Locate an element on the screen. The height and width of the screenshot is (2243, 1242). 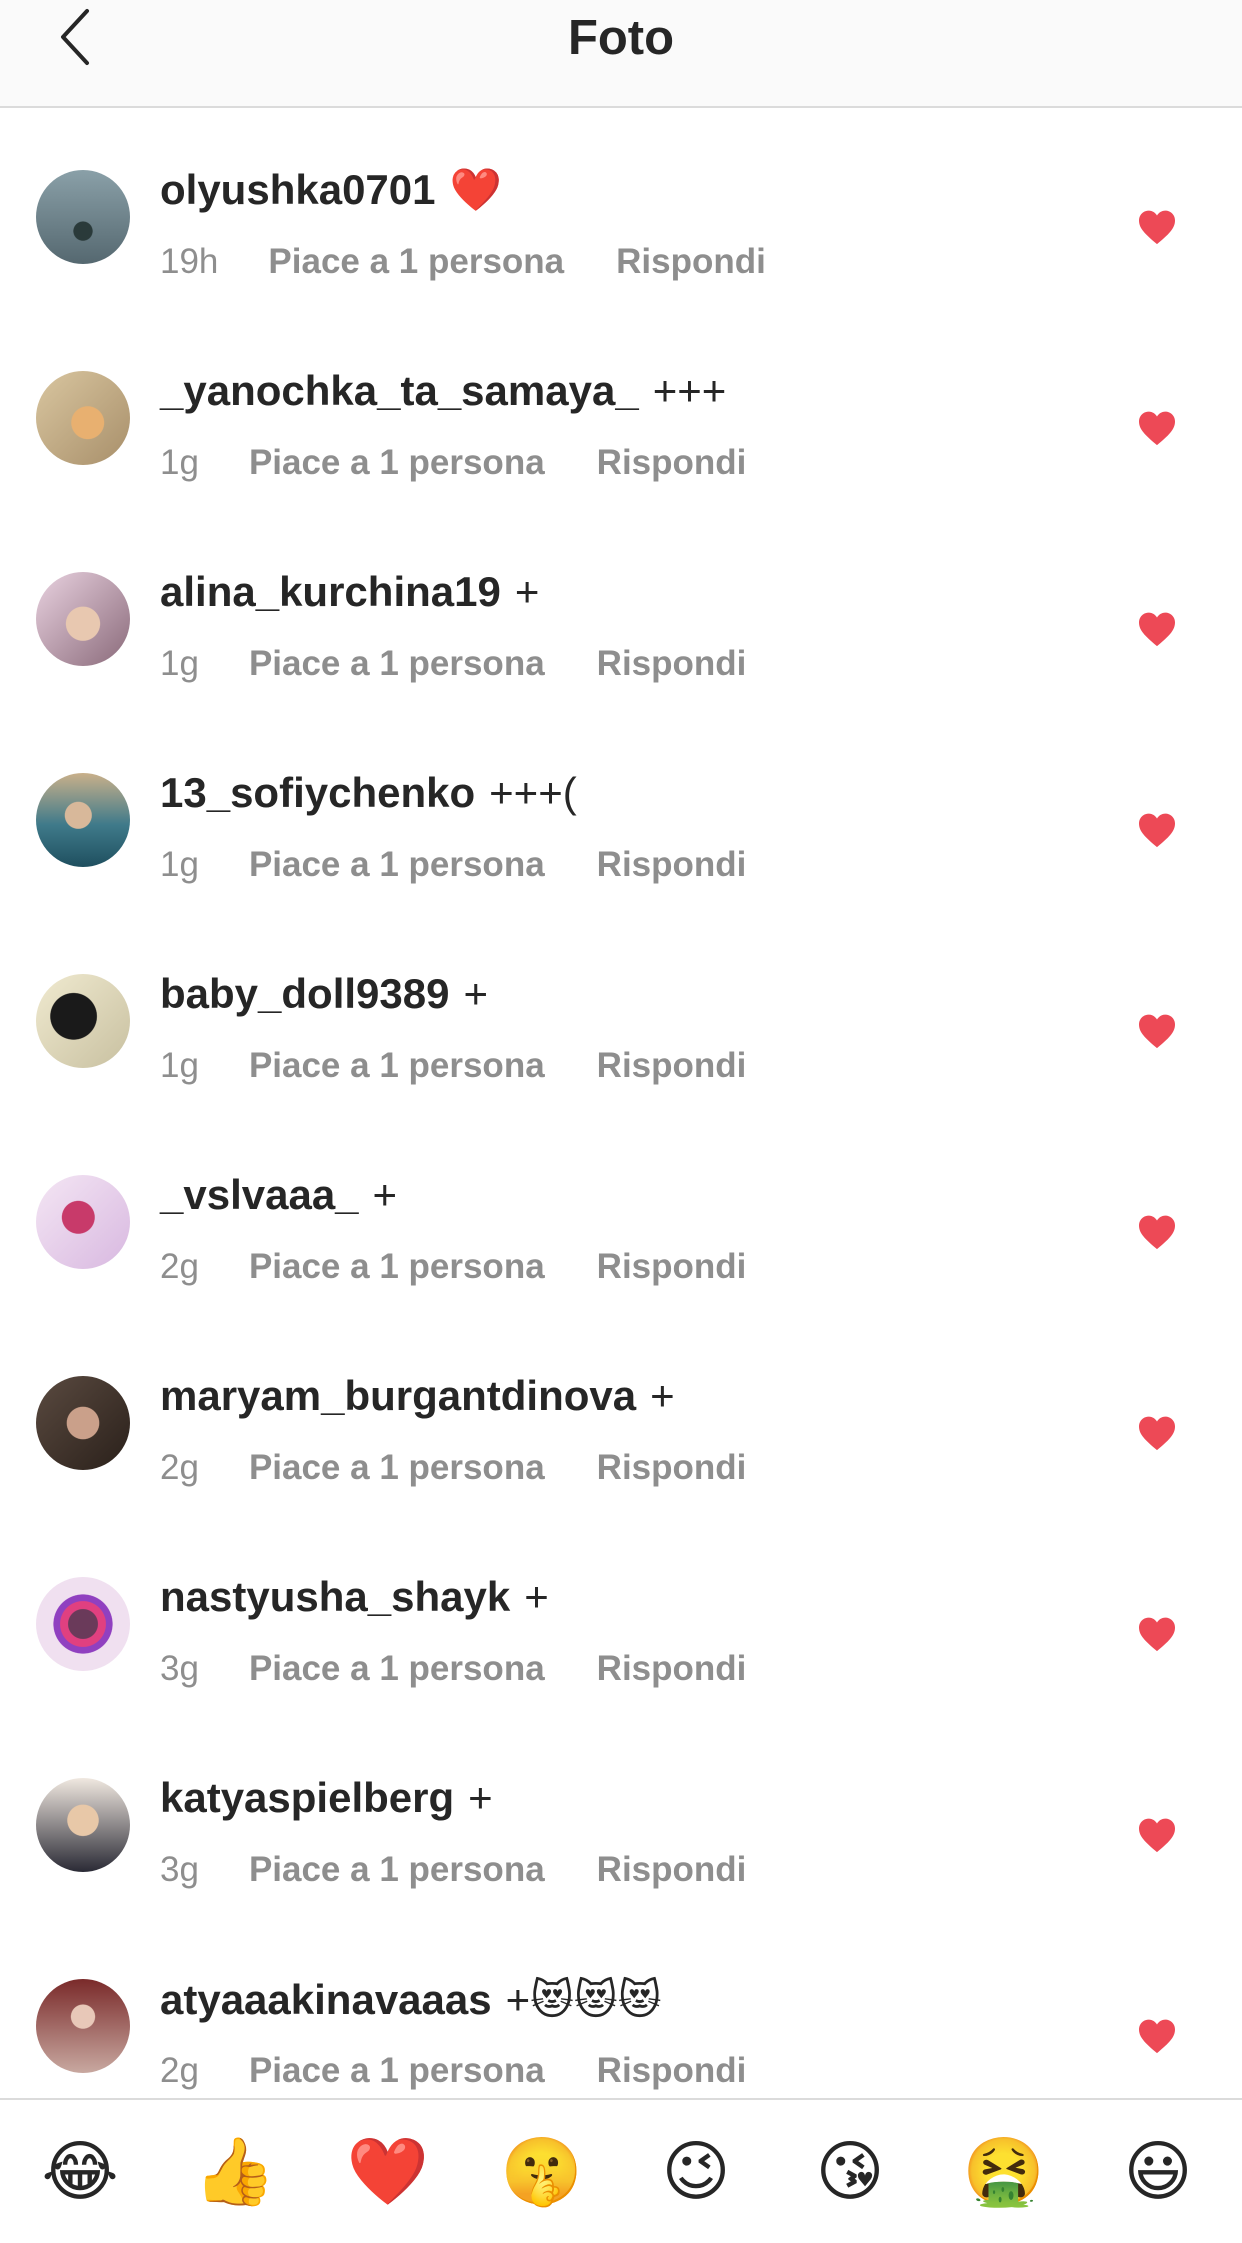
comment-username: olyushka0701 is located at coordinates (298, 189).